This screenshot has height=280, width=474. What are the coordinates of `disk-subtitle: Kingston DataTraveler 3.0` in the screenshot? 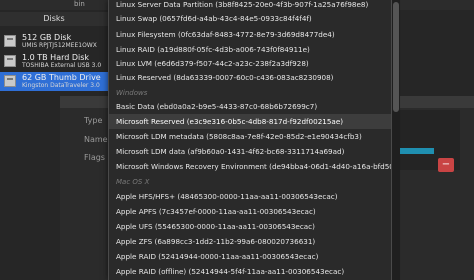 It's located at (61, 85).